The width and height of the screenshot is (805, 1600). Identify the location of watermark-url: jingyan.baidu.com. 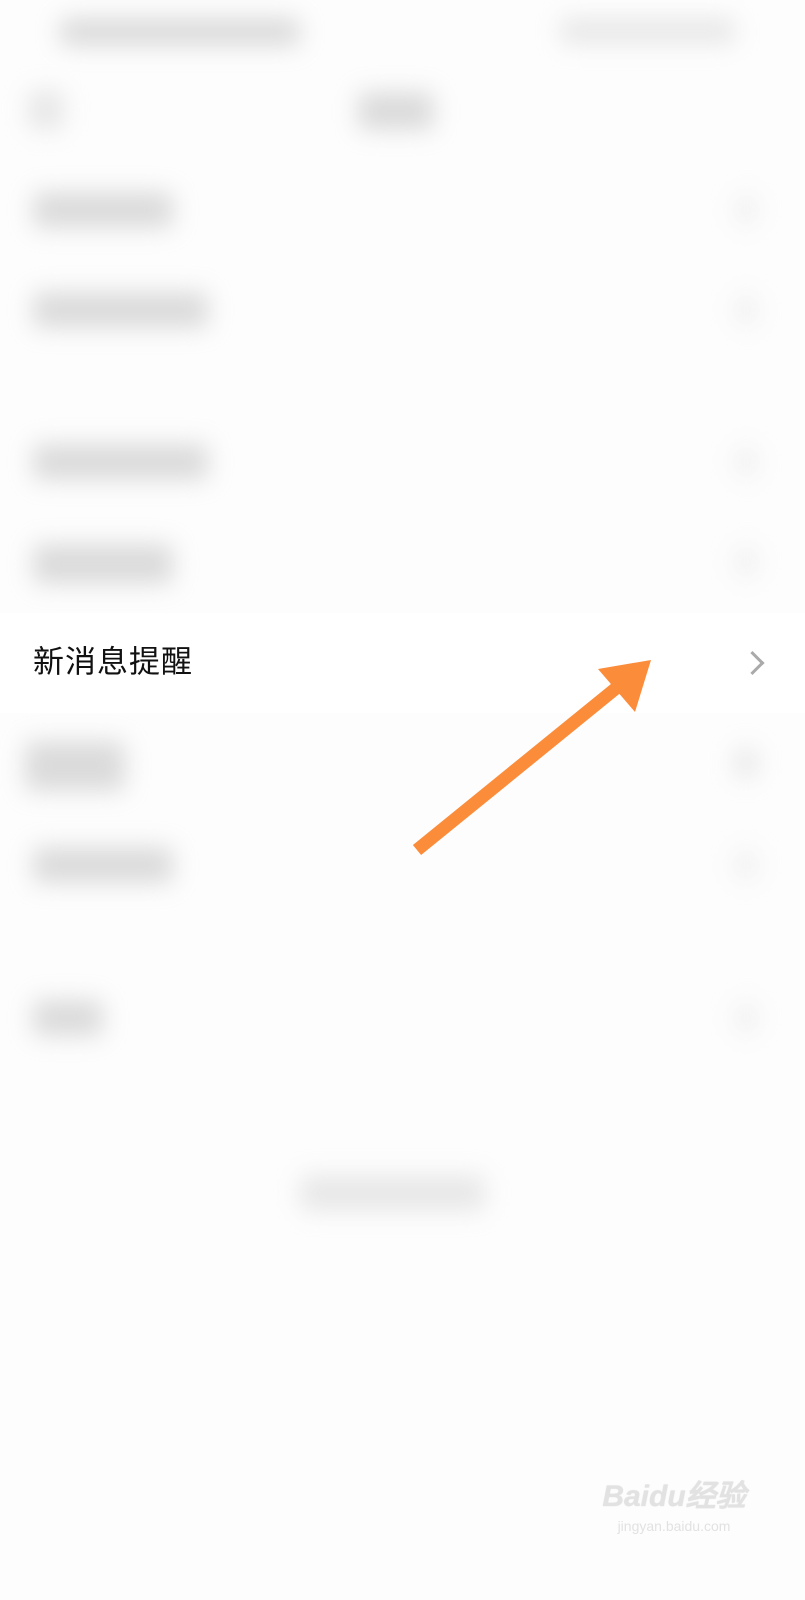
(674, 1526).